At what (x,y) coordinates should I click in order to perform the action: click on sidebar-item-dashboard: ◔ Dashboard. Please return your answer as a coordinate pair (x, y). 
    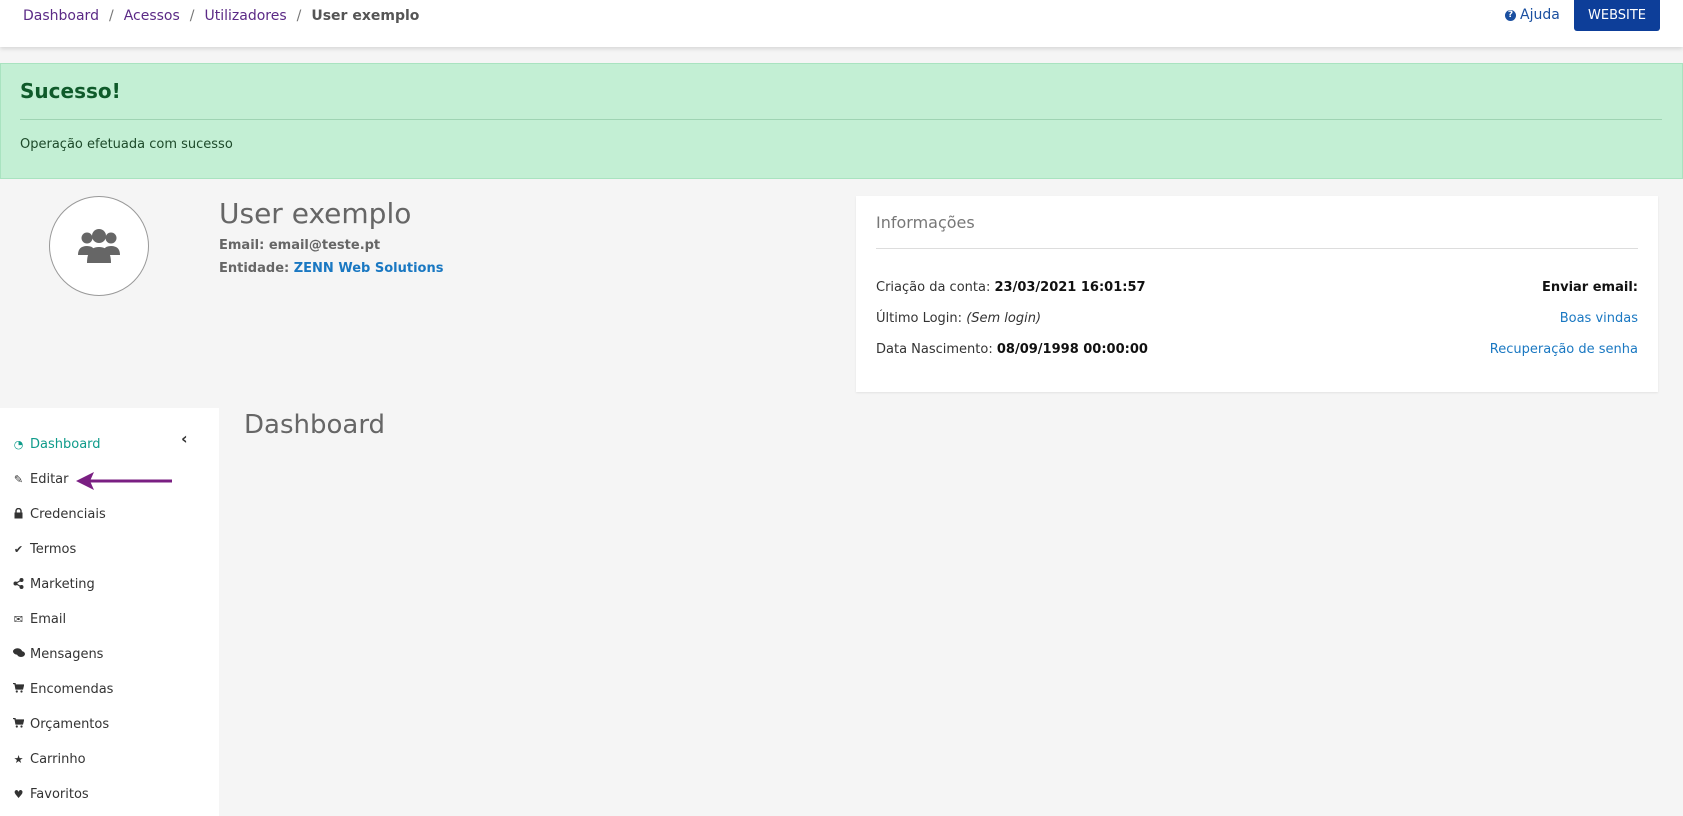
    Looking at the image, I should click on (57, 444).